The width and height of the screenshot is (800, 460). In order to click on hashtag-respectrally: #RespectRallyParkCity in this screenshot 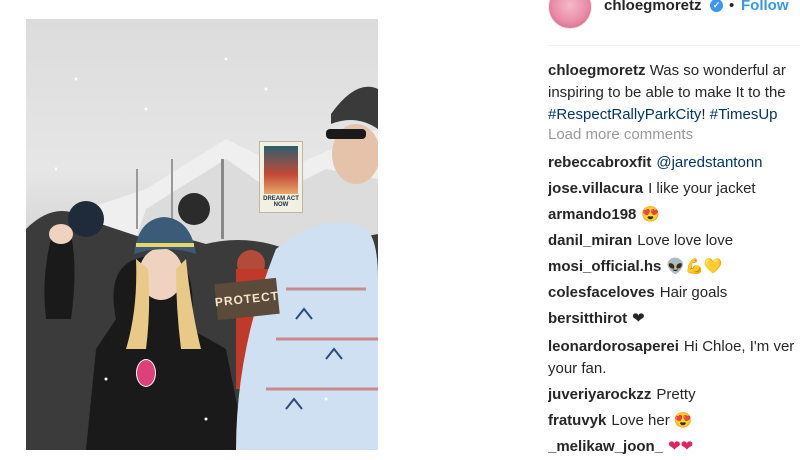, I will do `click(624, 114)`.